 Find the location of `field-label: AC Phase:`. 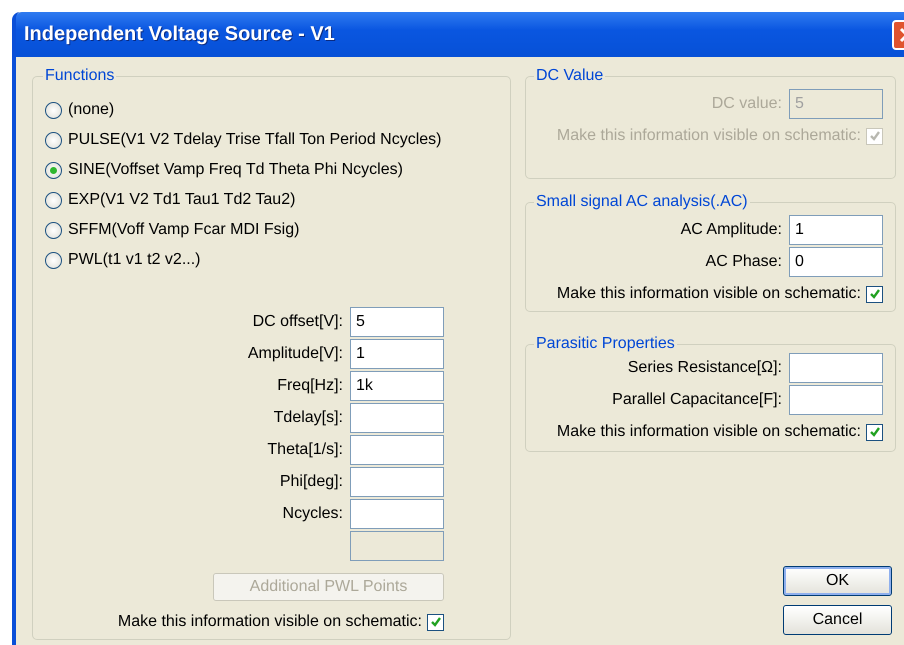

field-label: AC Phase: is located at coordinates (743, 262).